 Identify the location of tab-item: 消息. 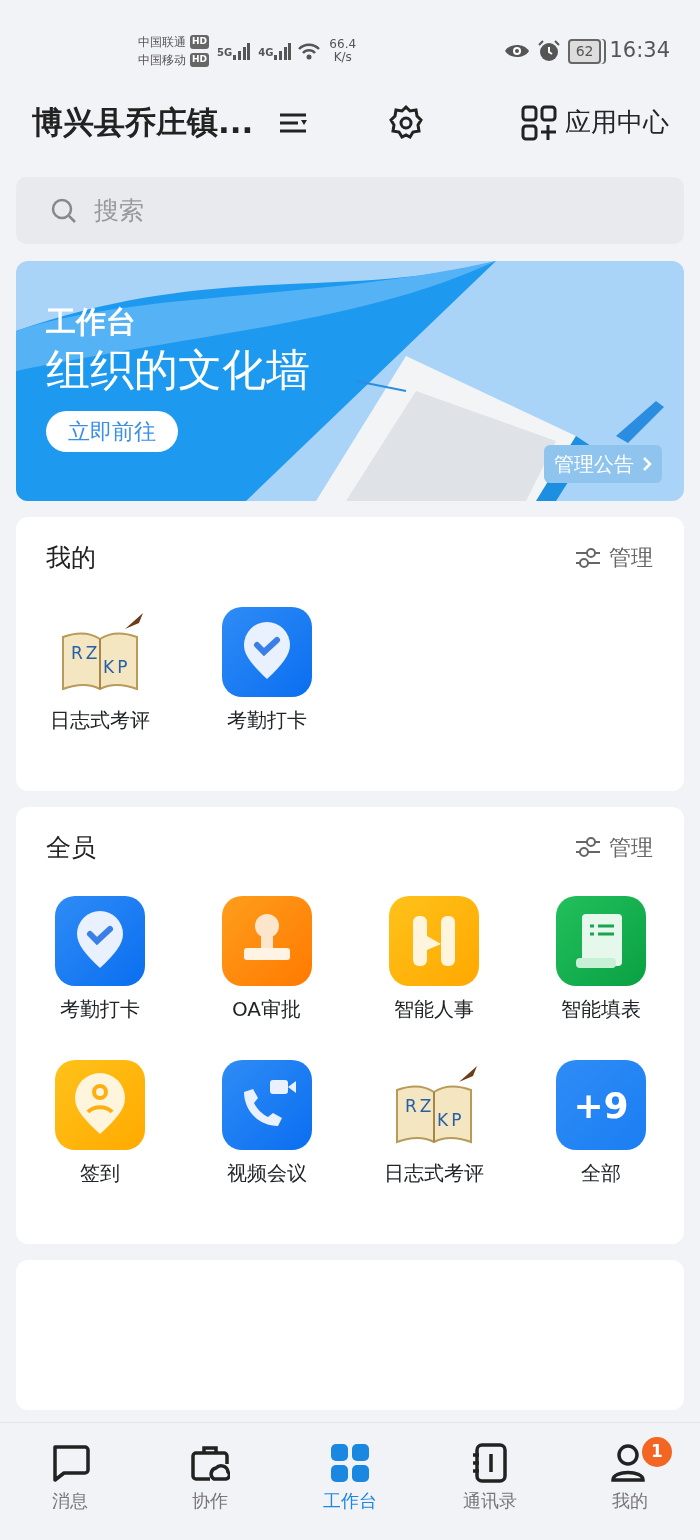
(70, 1481).